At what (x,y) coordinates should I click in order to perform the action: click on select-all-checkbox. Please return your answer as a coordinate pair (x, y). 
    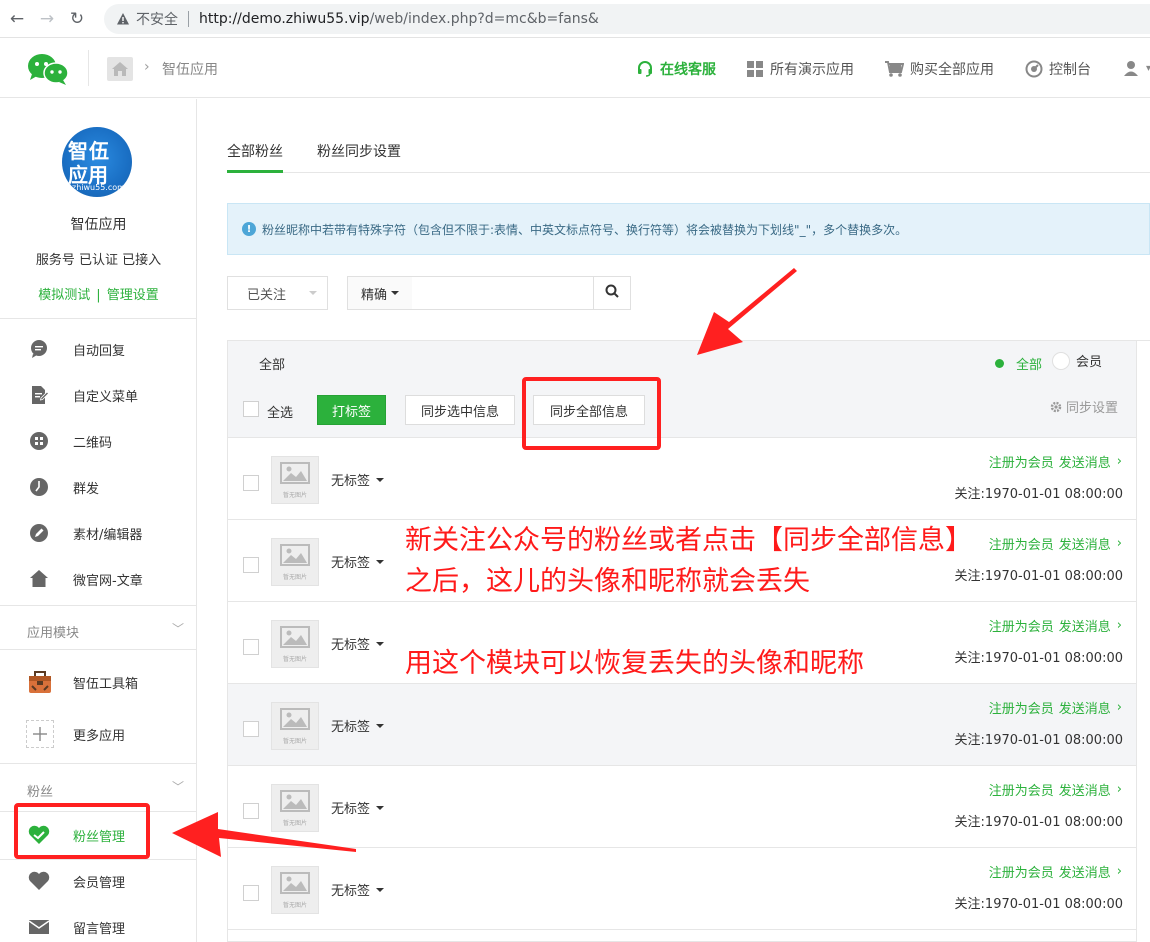
    Looking at the image, I should click on (251, 409).